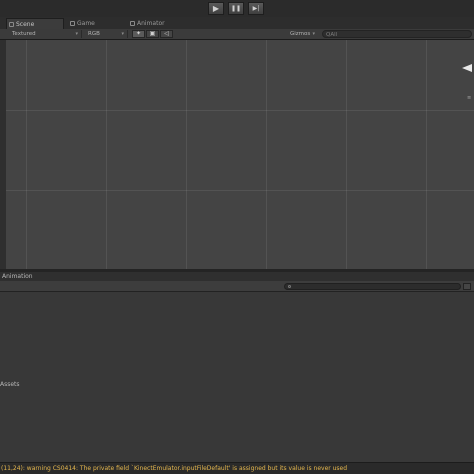 The width and height of the screenshot is (474, 474). I want to click on game-icon, so click(72, 23).